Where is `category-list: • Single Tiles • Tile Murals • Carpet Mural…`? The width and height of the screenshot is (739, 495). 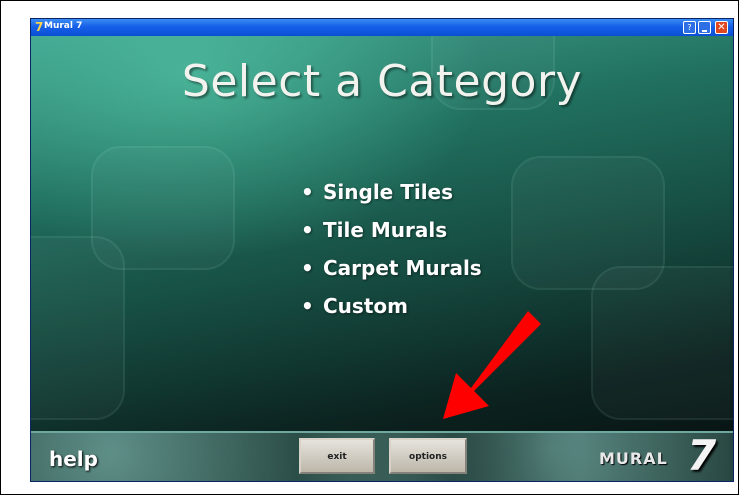
category-list: • Single Tiles • Tile Murals • Carpet Mural… is located at coordinates (391, 254).